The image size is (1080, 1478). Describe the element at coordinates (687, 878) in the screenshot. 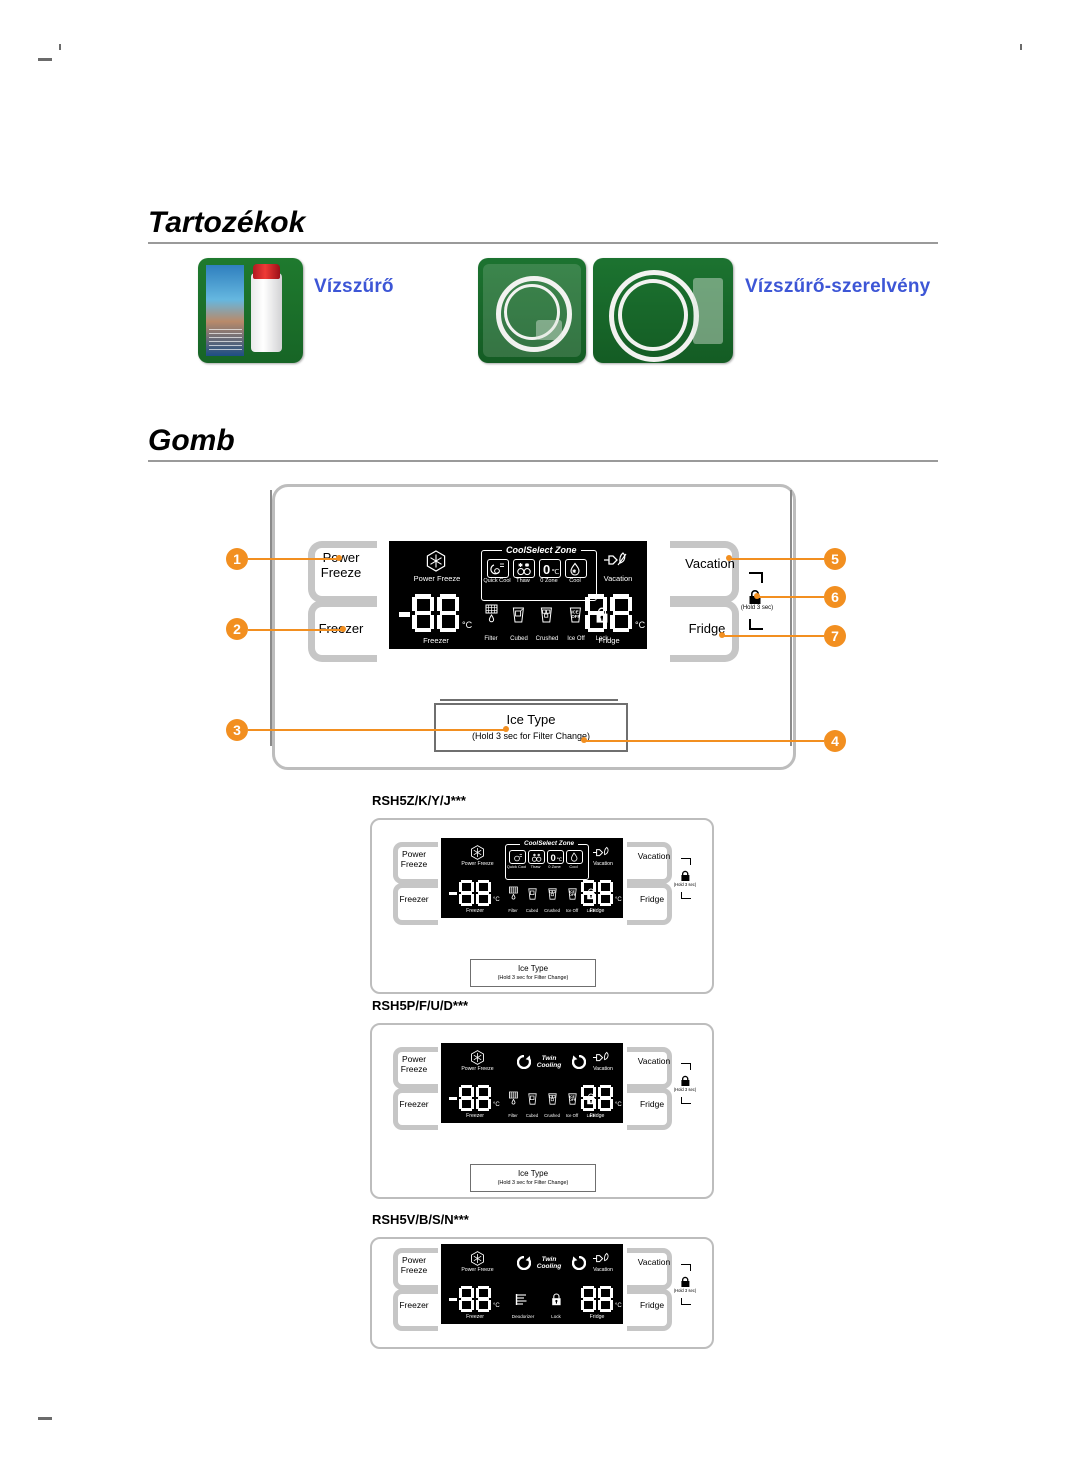

I see `model1-lock-hold: (Hold 3 sec)` at that location.